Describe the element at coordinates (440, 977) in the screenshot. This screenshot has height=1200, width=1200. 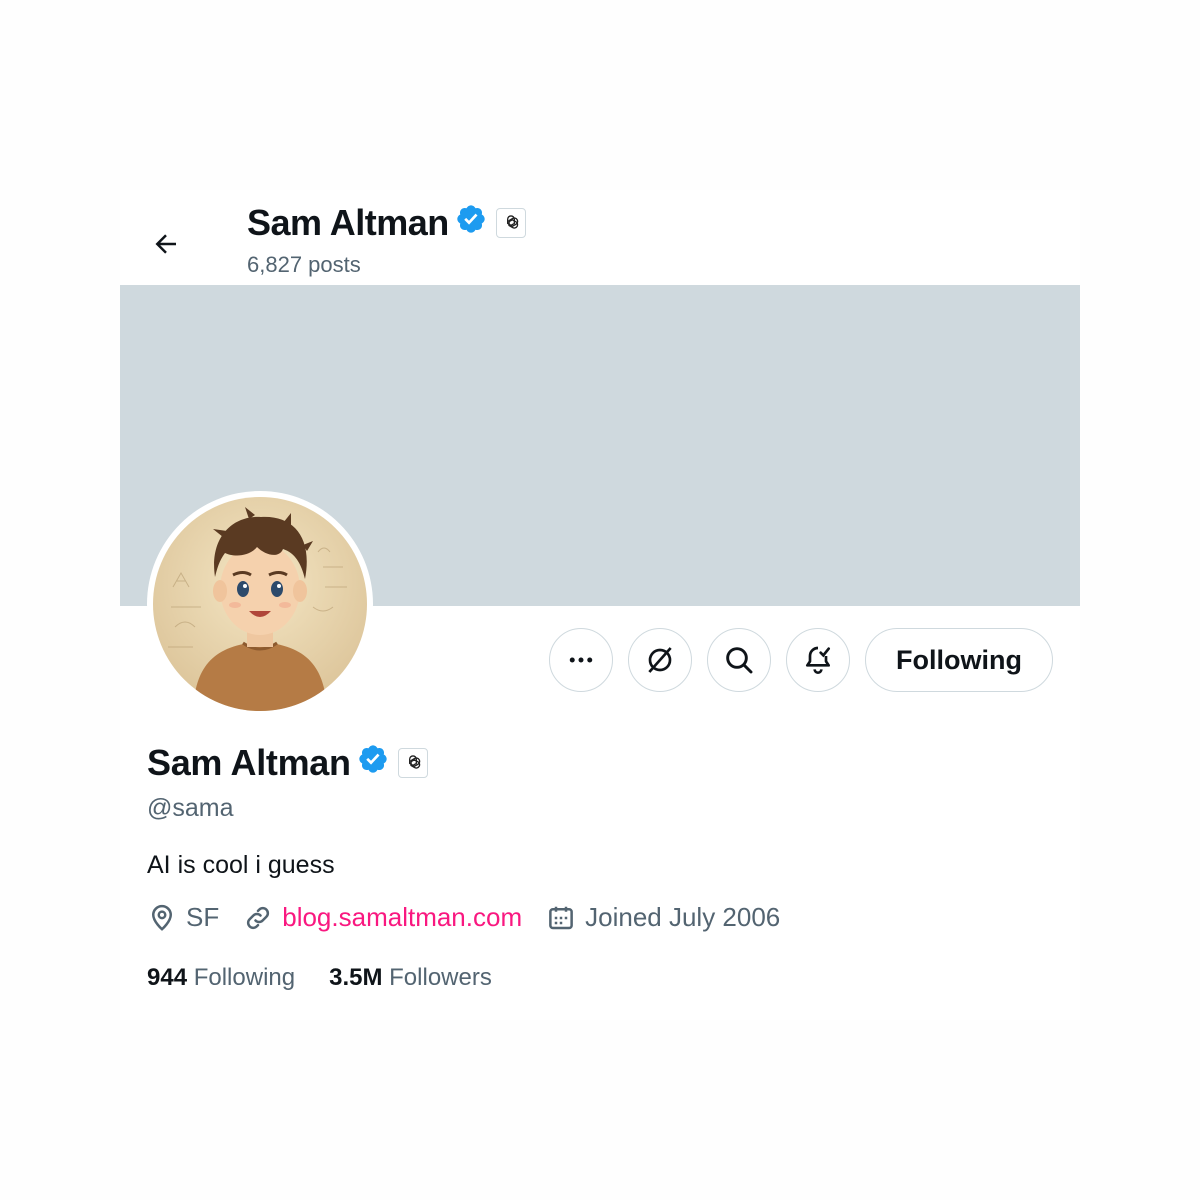
I see `followers-label: Followers` at that location.